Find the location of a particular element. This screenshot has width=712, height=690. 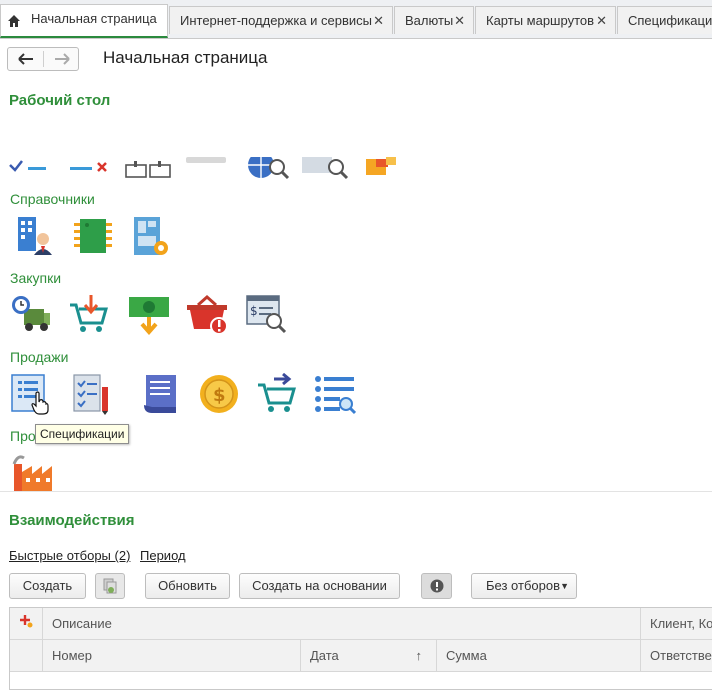

plus-icon is located at coordinates (26, 621).